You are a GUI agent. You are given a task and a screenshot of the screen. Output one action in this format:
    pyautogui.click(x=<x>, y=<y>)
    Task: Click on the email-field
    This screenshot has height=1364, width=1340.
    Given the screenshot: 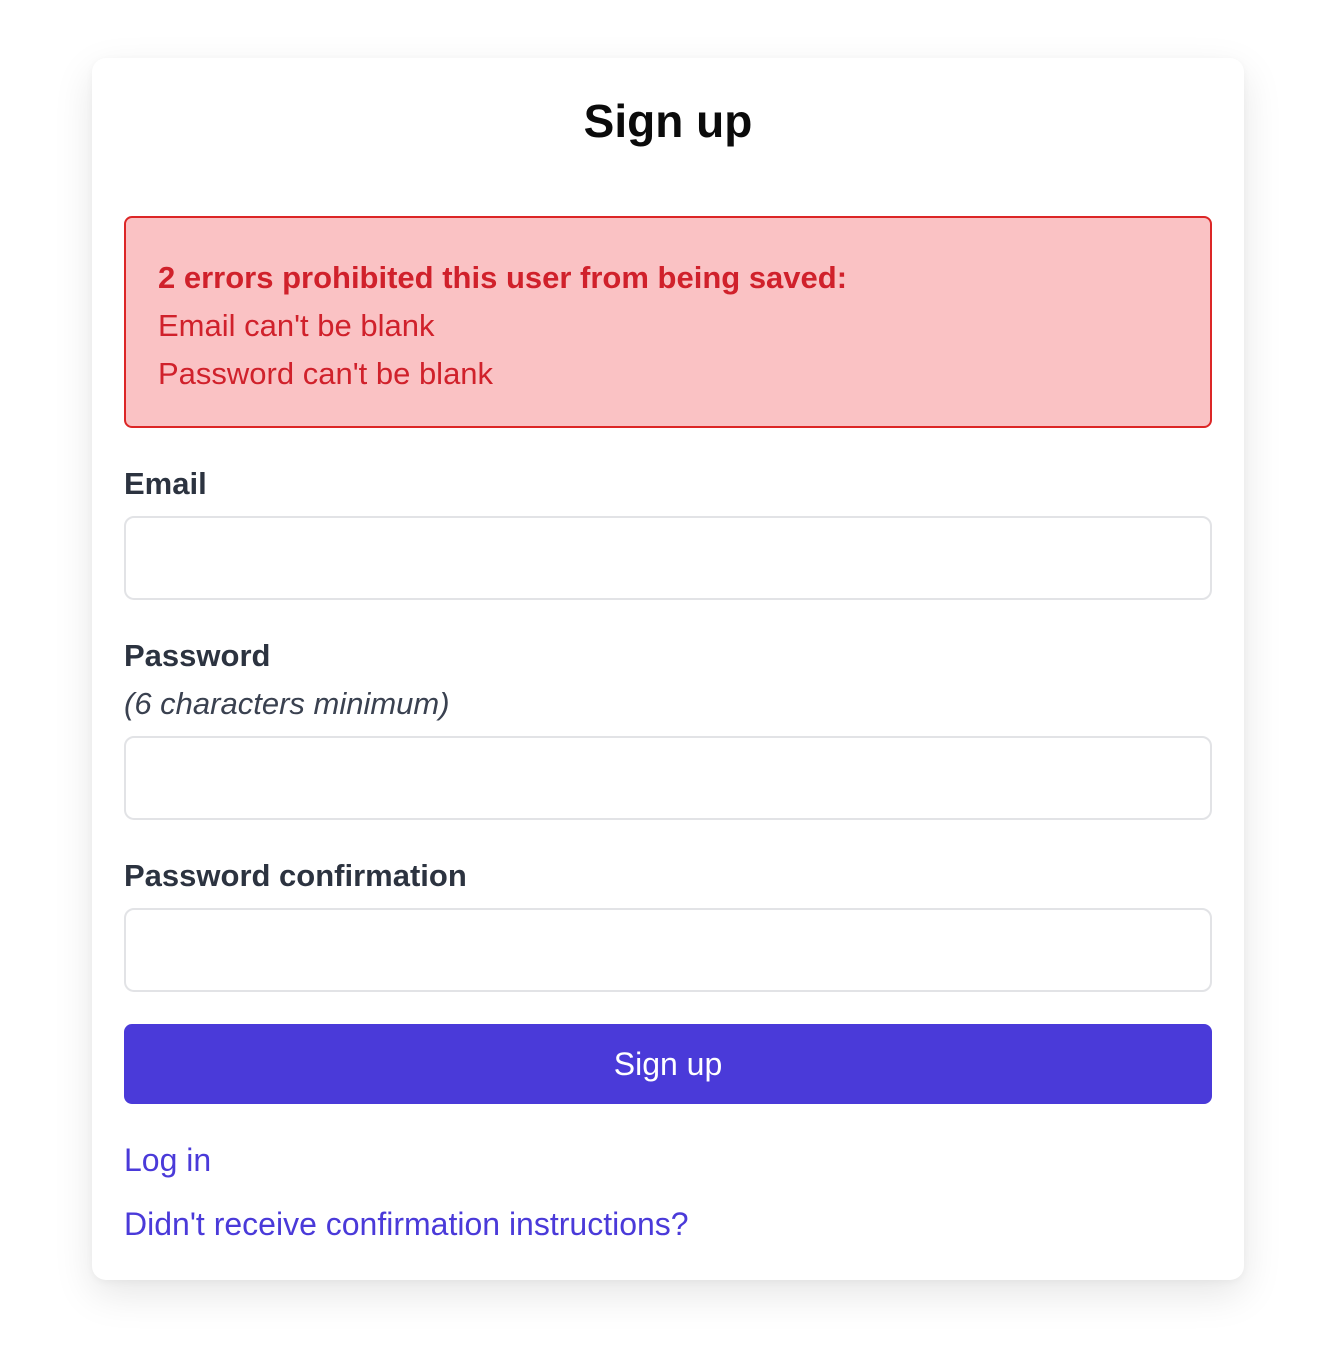 What is the action you would take?
    pyautogui.click(x=668, y=558)
    